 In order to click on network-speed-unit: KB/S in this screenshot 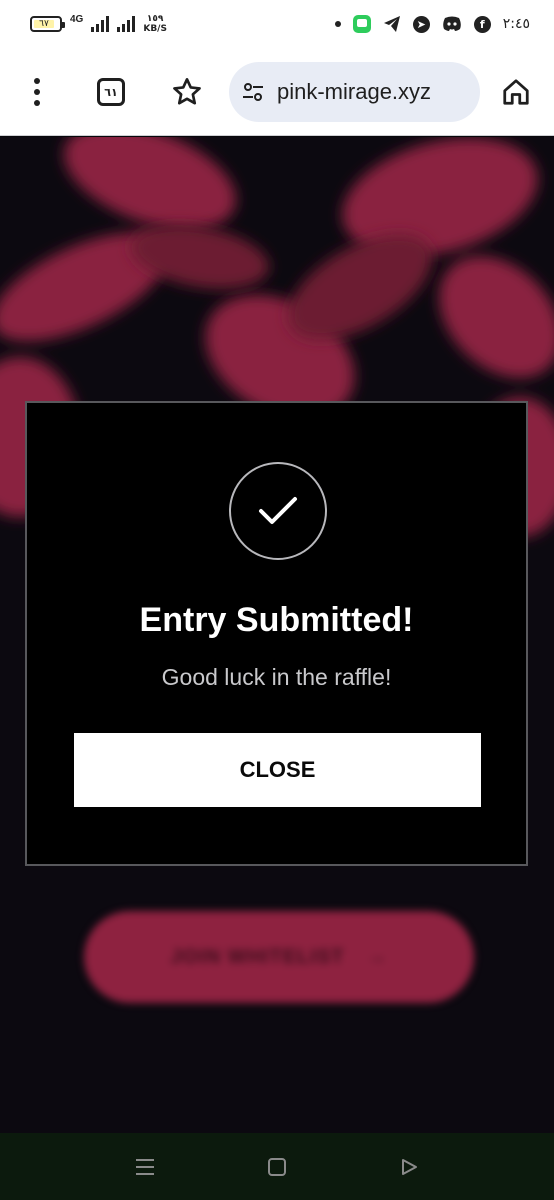, I will do `click(155, 29)`.